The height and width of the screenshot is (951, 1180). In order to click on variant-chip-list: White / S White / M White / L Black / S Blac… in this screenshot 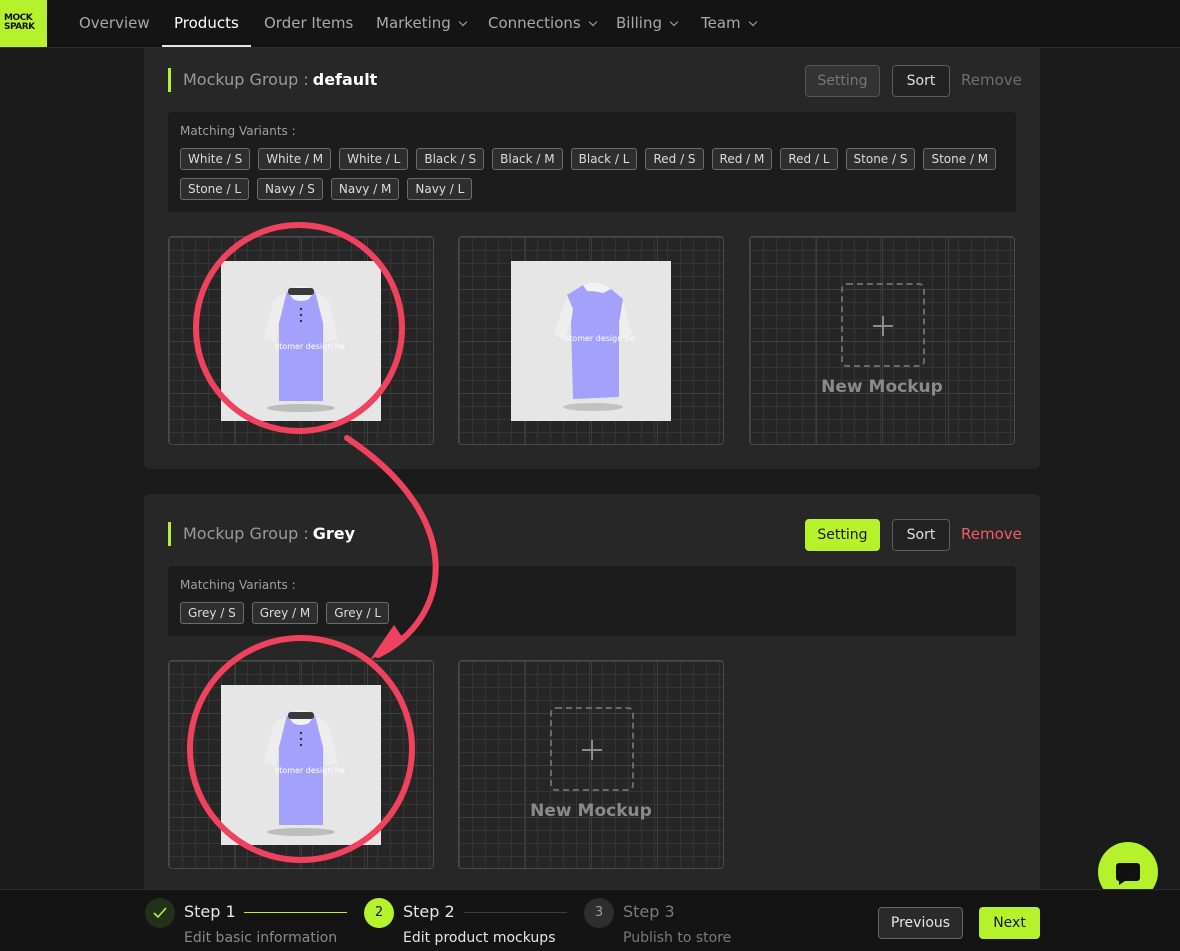, I will do `click(590, 174)`.